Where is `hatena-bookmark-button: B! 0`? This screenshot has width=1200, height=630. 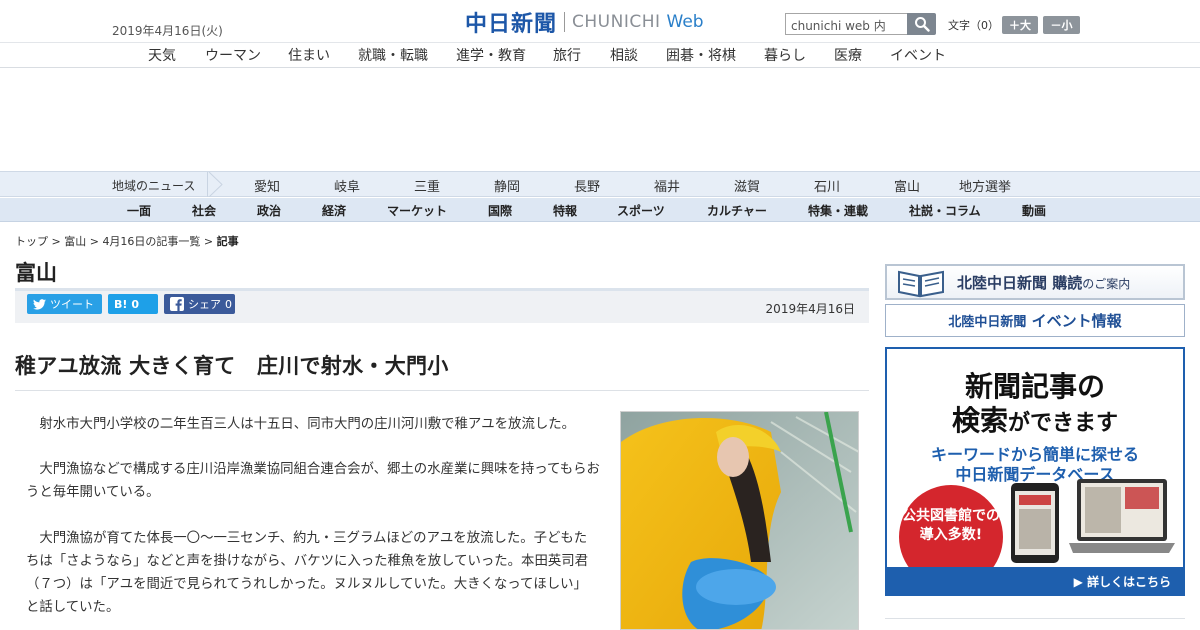 hatena-bookmark-button: B! 0 is located at coordinates (133, 304).